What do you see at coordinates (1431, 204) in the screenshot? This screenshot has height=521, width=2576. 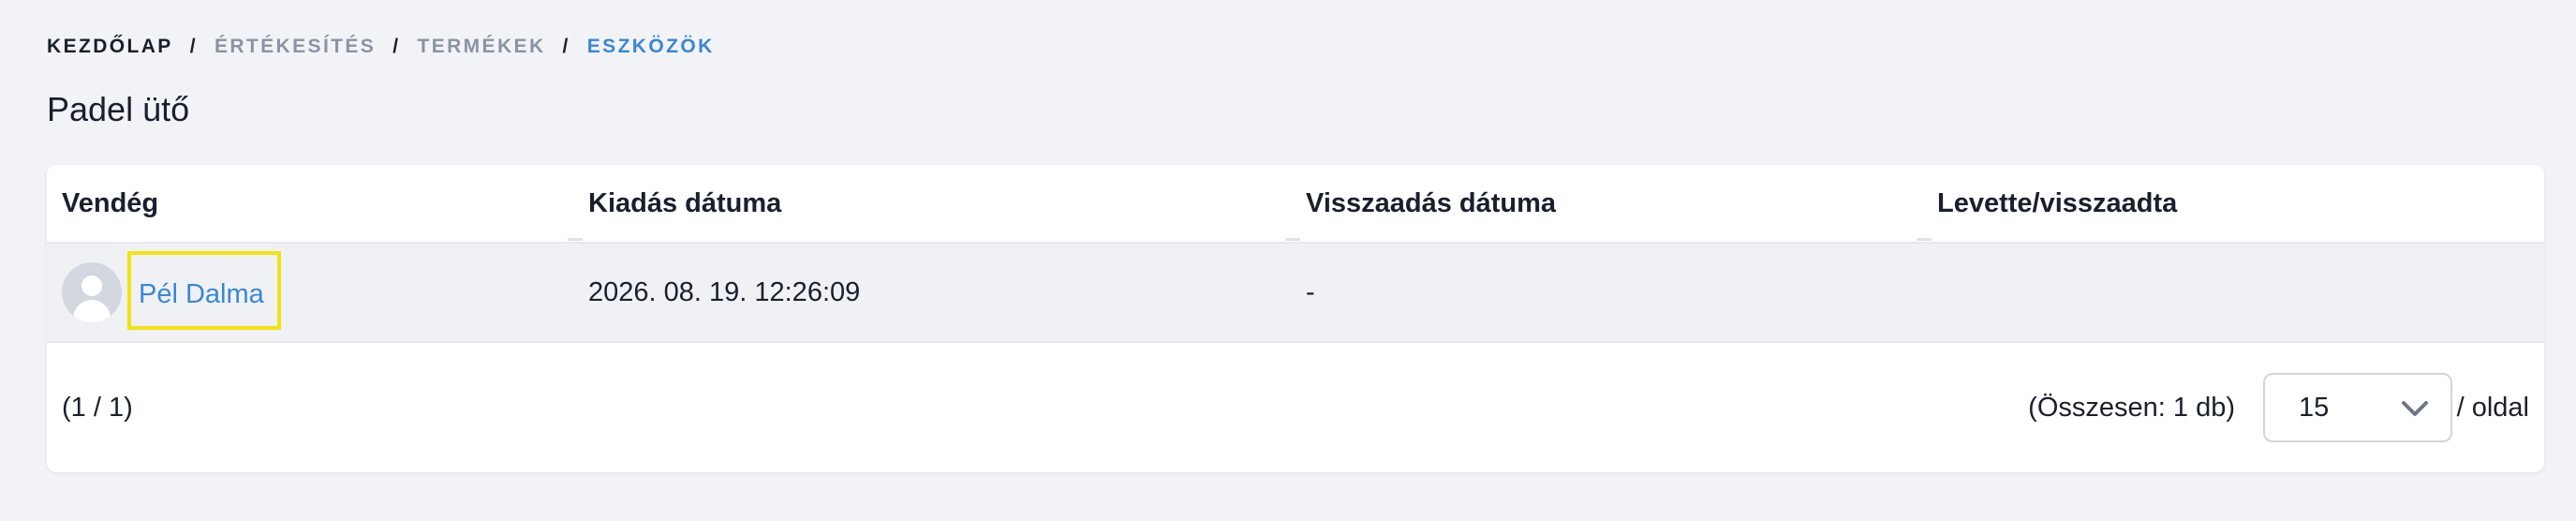 I see `column-header-return-date: Visszaadás dátuma` at bounding box center [1431, 204].